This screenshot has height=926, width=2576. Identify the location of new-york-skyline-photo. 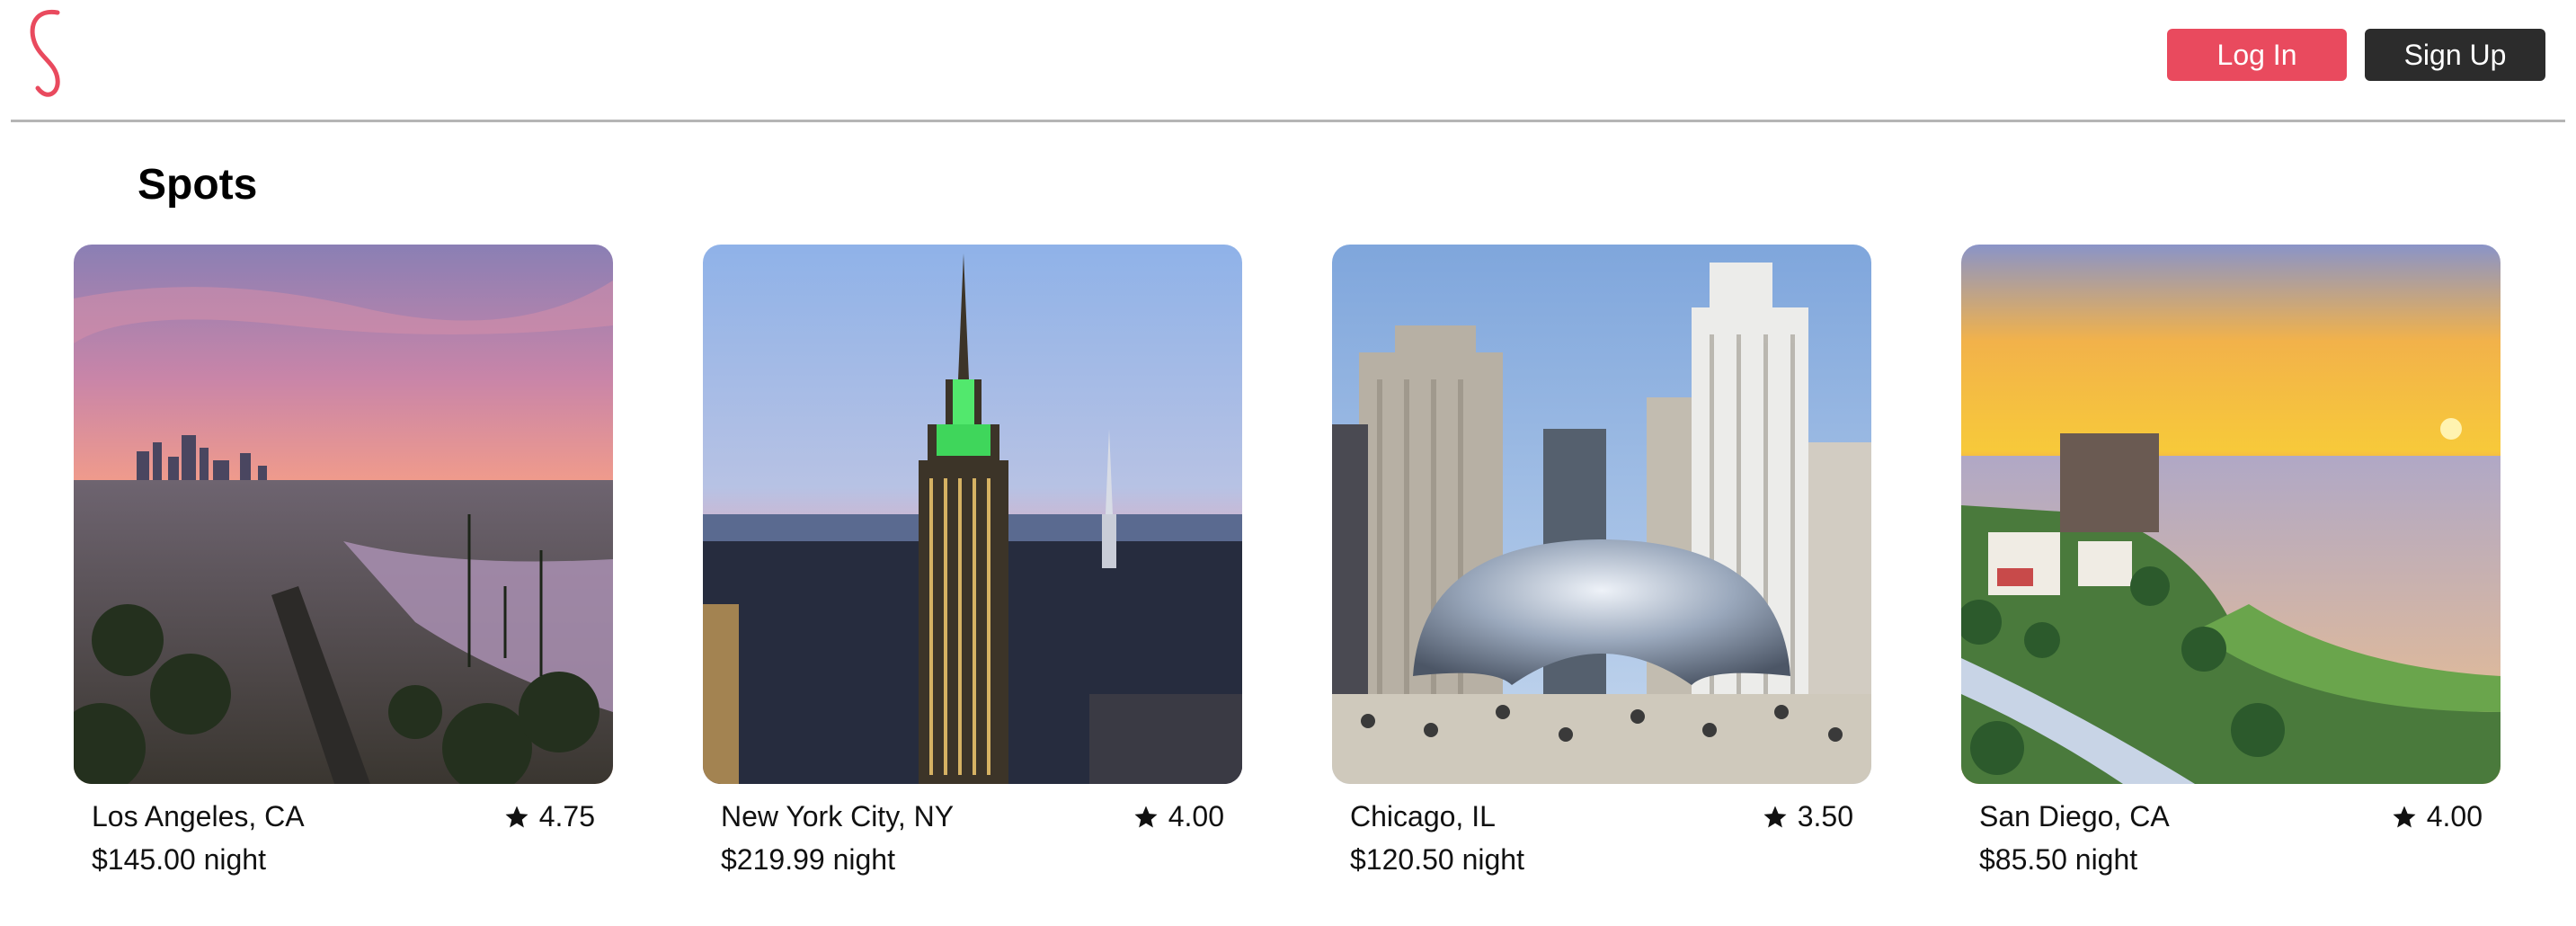
(973, 514).